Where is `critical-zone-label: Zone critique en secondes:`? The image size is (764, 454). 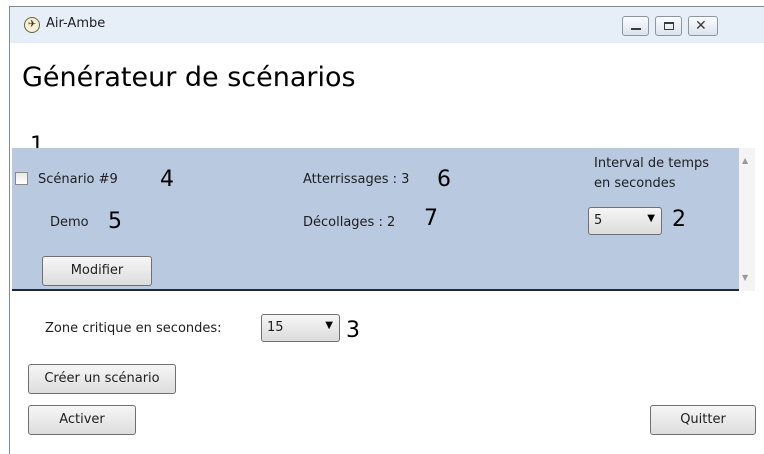
critical-zone-label: Zone critique en secondes: is located at coordinates (133, 328).